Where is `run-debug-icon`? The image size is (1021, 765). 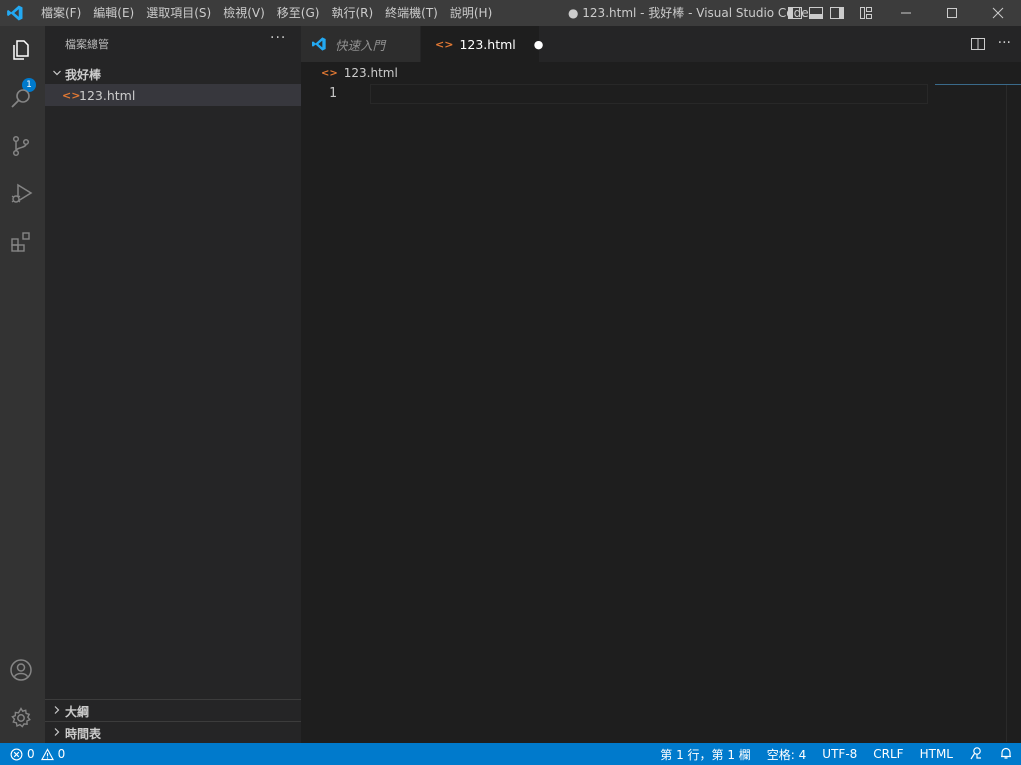 run-debug-icon is located at coordinates (22, 193).